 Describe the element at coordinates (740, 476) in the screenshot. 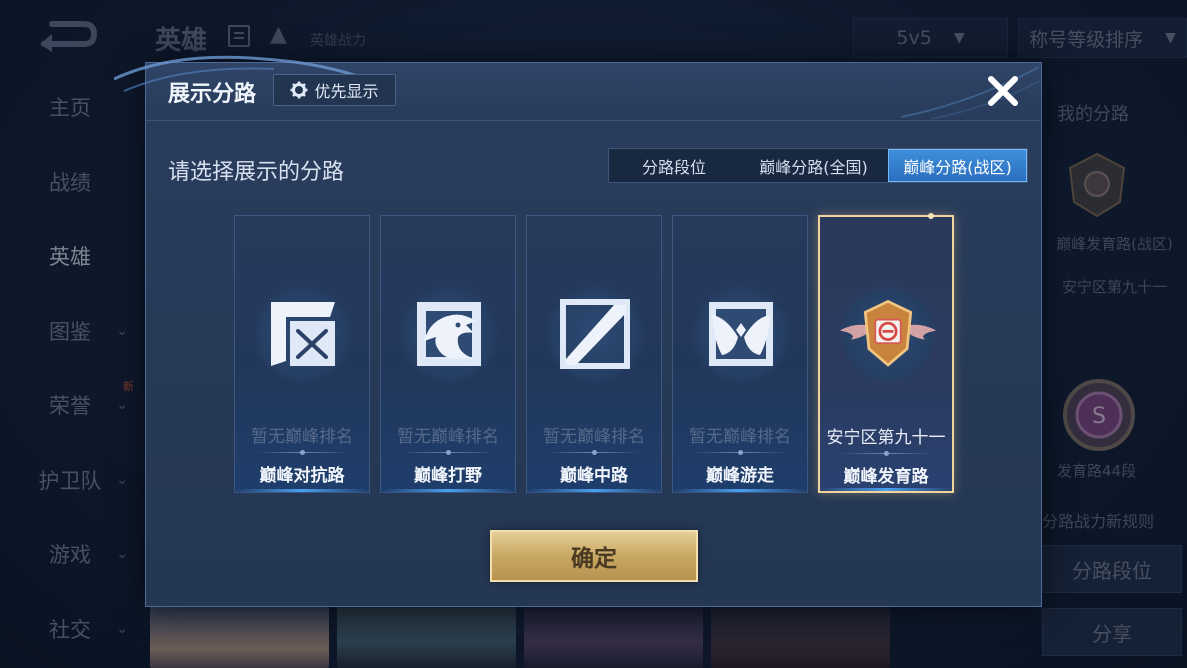

I see `lane-name: 巅峰游走` at that location.